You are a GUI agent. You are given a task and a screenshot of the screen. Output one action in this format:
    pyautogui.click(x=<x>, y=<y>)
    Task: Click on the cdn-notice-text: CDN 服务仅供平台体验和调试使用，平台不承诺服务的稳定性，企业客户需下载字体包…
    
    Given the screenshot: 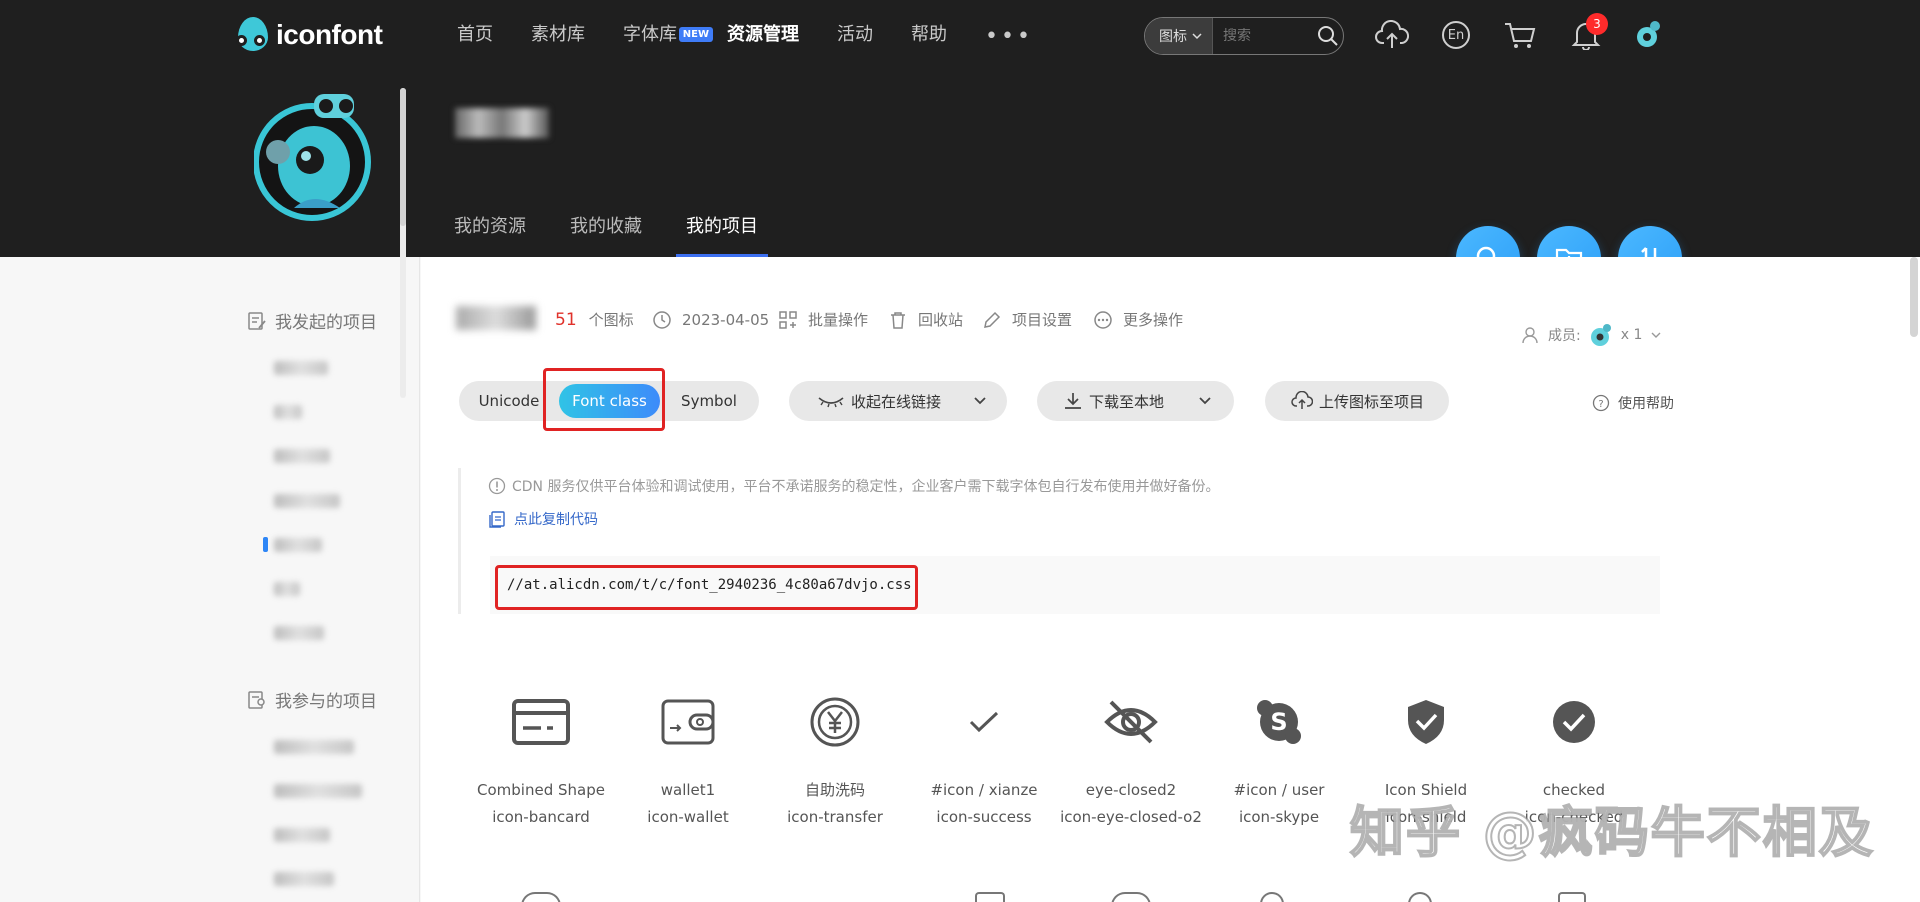 What is the action you would take?
    pyautogui.click(x=866, y=487)
    